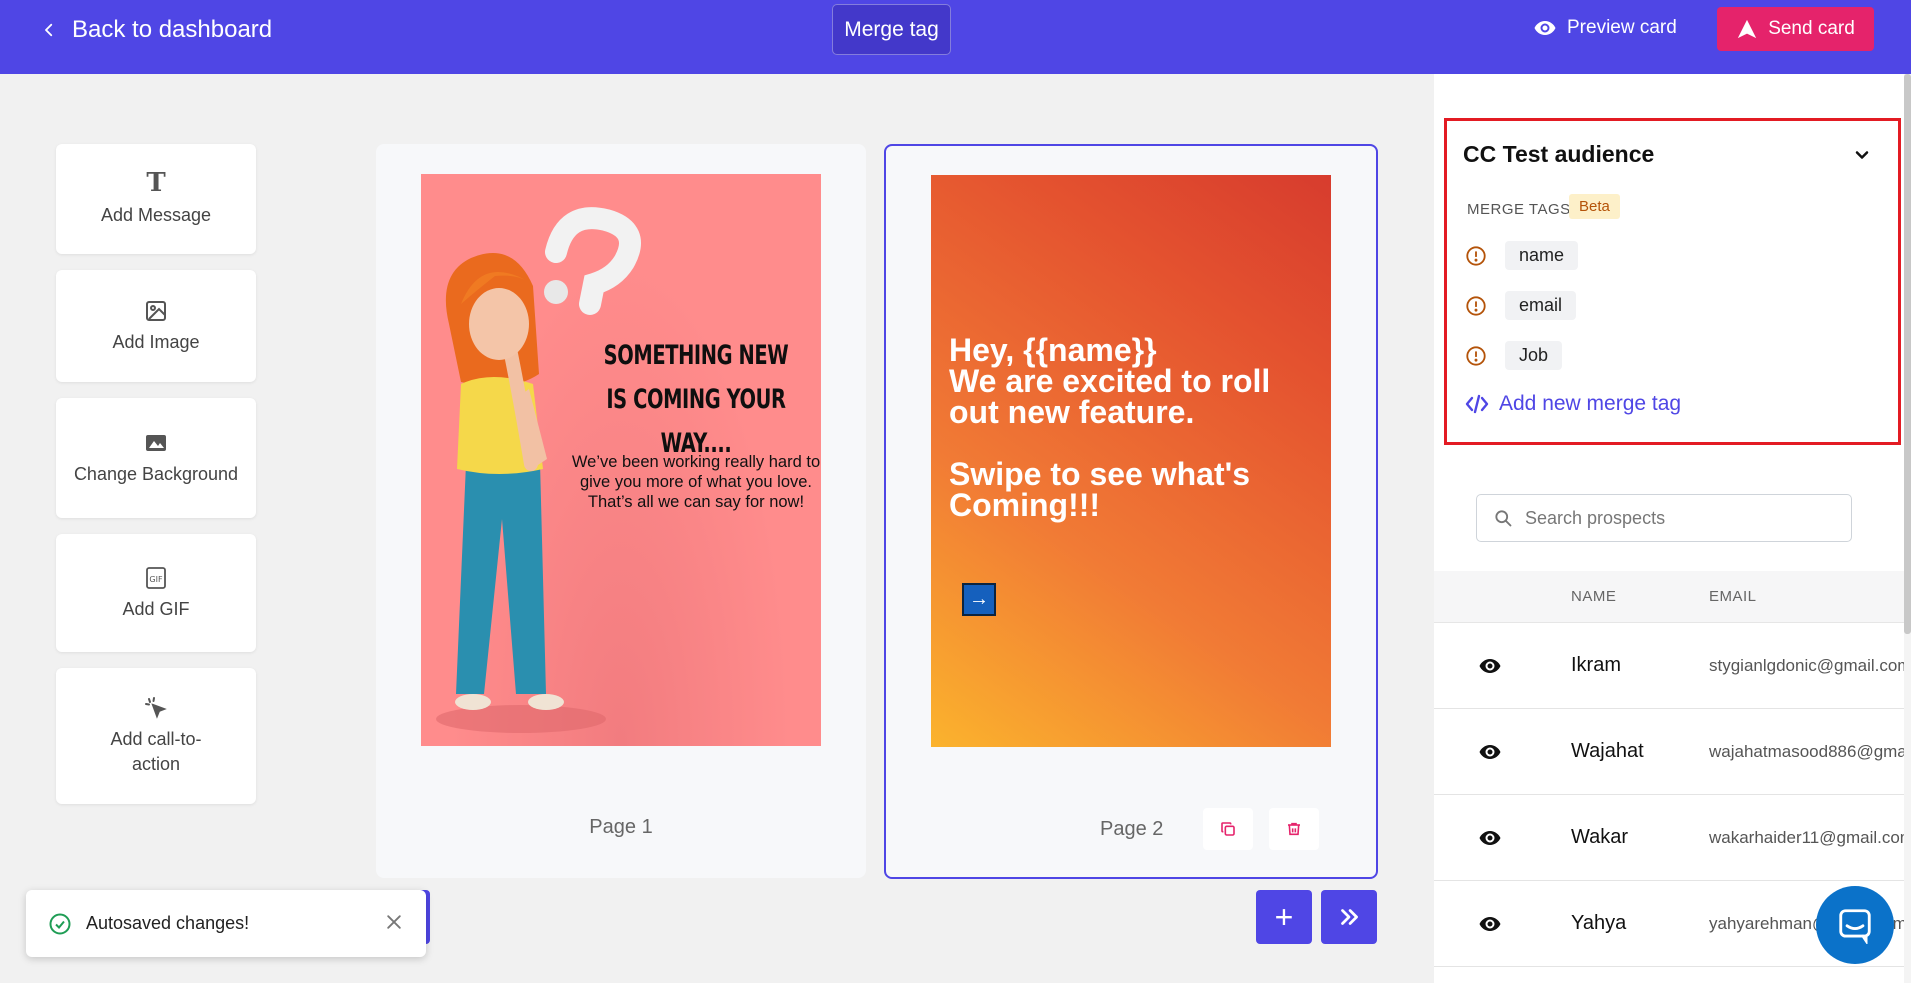 The image size is (1911, 983). I want to click on prospect-email: stygianlgdonic@gmail.com, so click(1806, 665).